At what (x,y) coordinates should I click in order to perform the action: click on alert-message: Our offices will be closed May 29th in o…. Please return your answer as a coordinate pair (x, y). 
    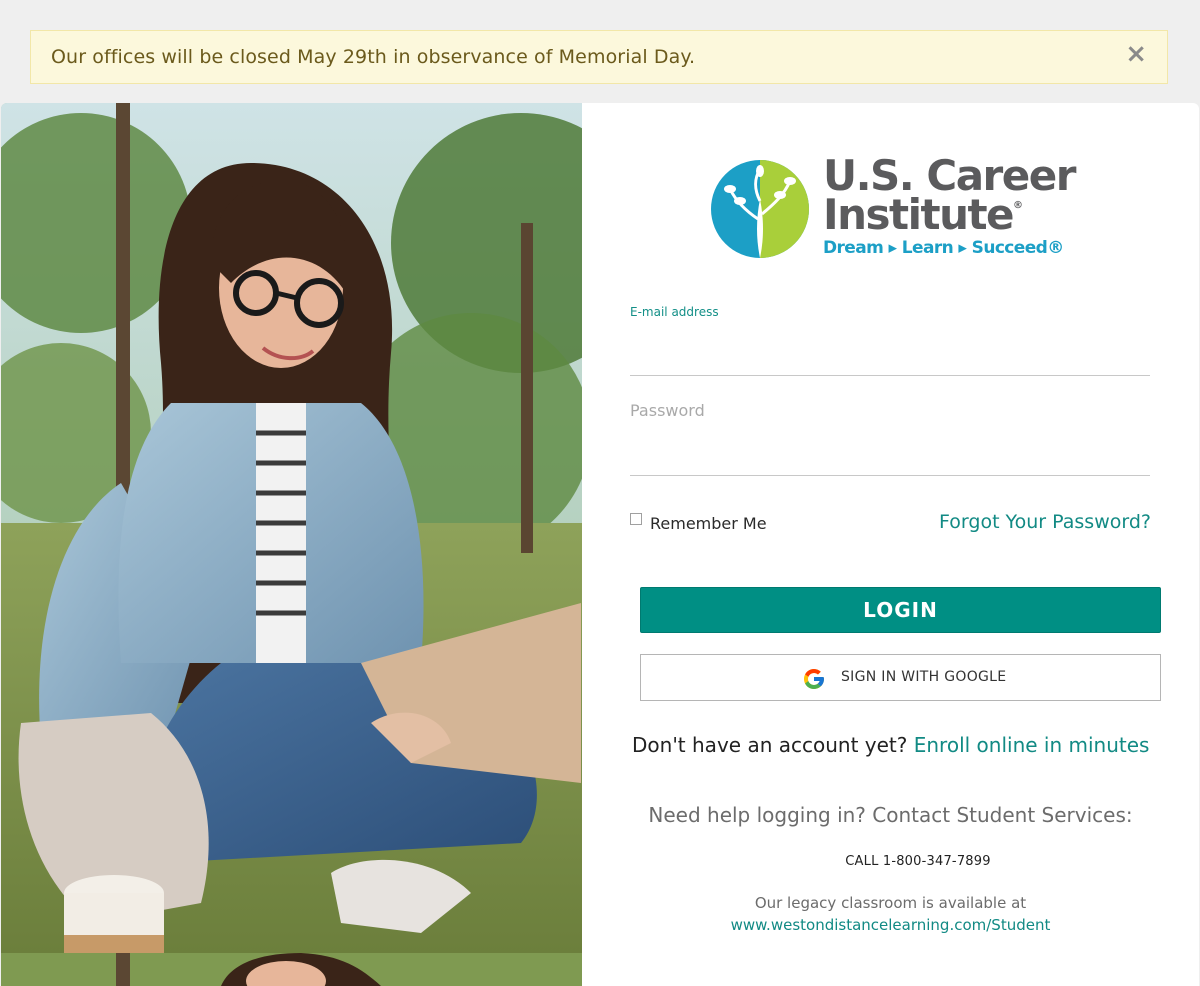
    Looking at the image, I should click on (373, 57).